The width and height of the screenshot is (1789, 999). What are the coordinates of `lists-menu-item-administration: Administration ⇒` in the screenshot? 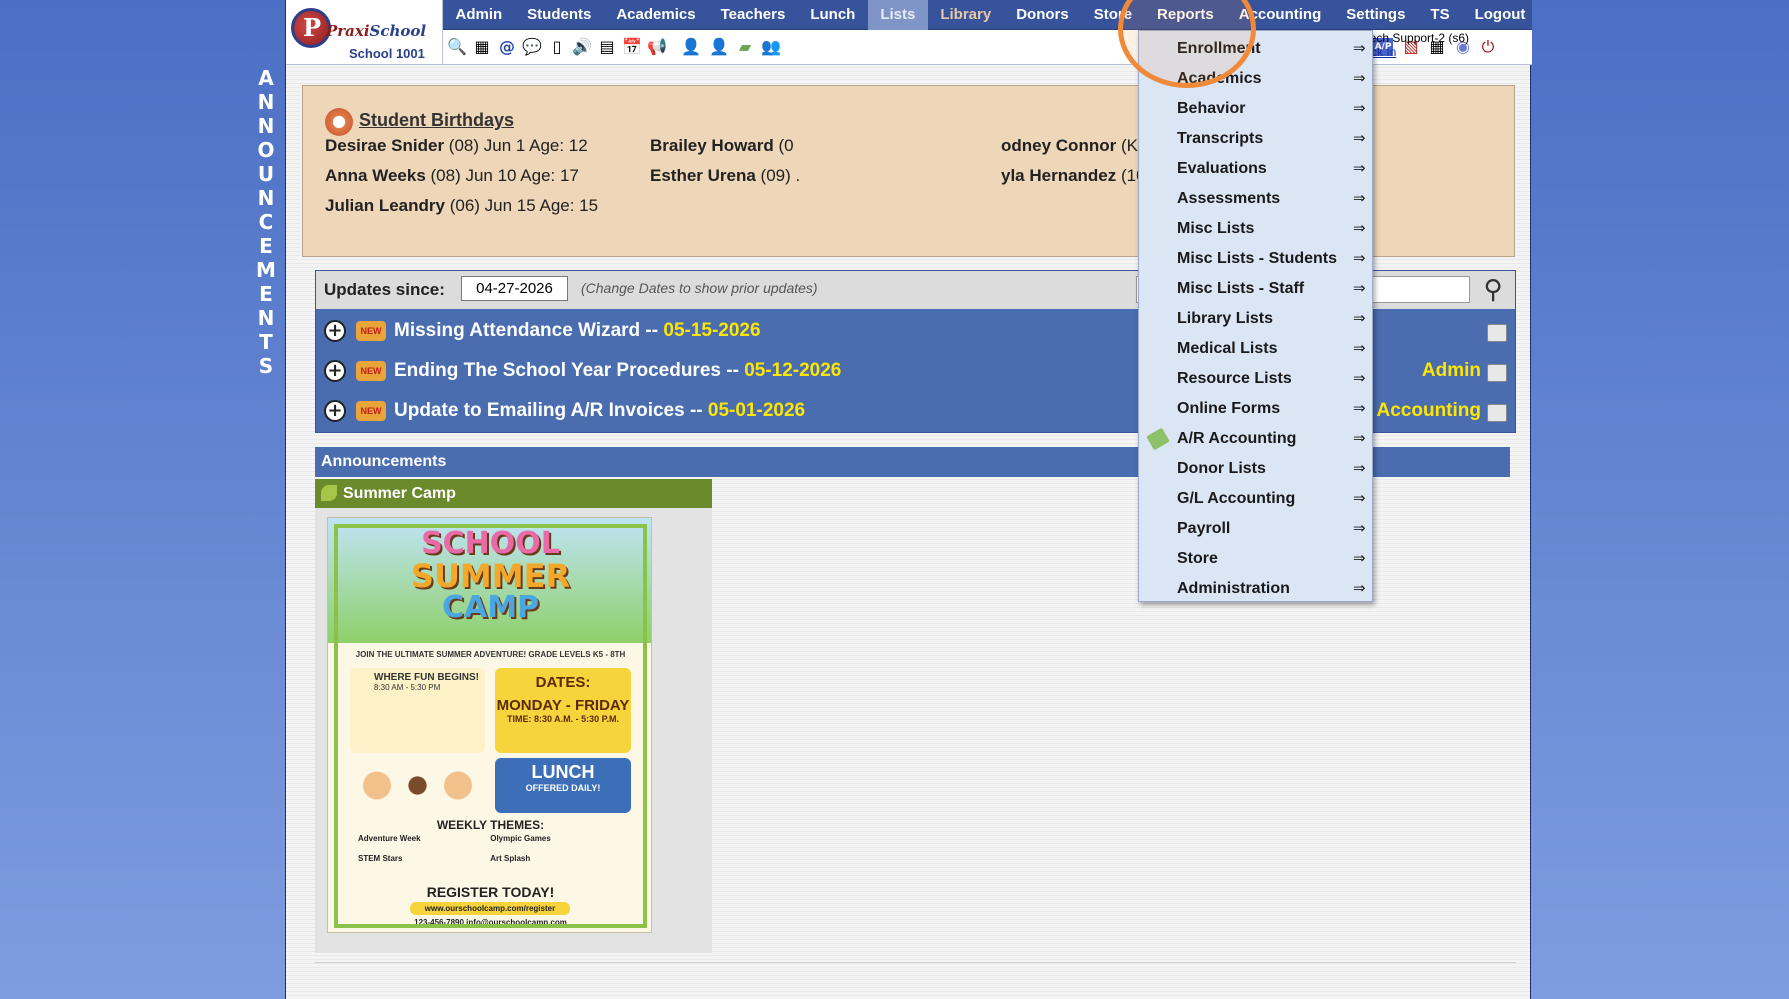 It's located at (1255, 589).